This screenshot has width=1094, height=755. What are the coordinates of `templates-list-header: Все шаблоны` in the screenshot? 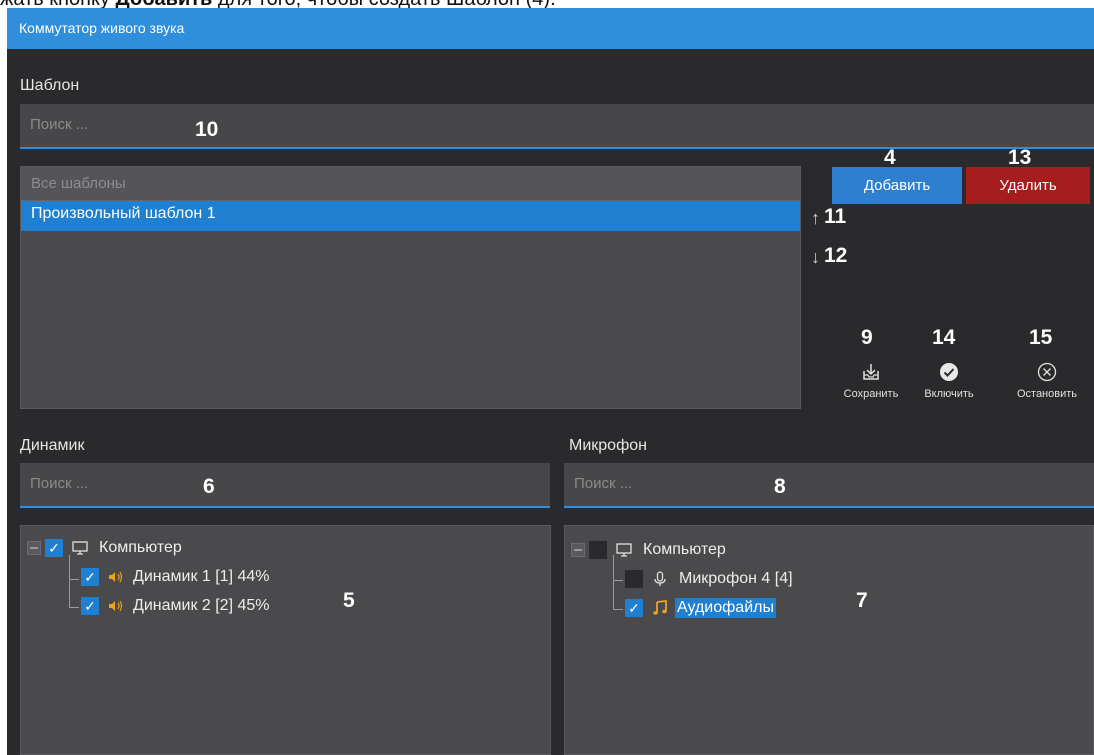 It's located at (410, 184).